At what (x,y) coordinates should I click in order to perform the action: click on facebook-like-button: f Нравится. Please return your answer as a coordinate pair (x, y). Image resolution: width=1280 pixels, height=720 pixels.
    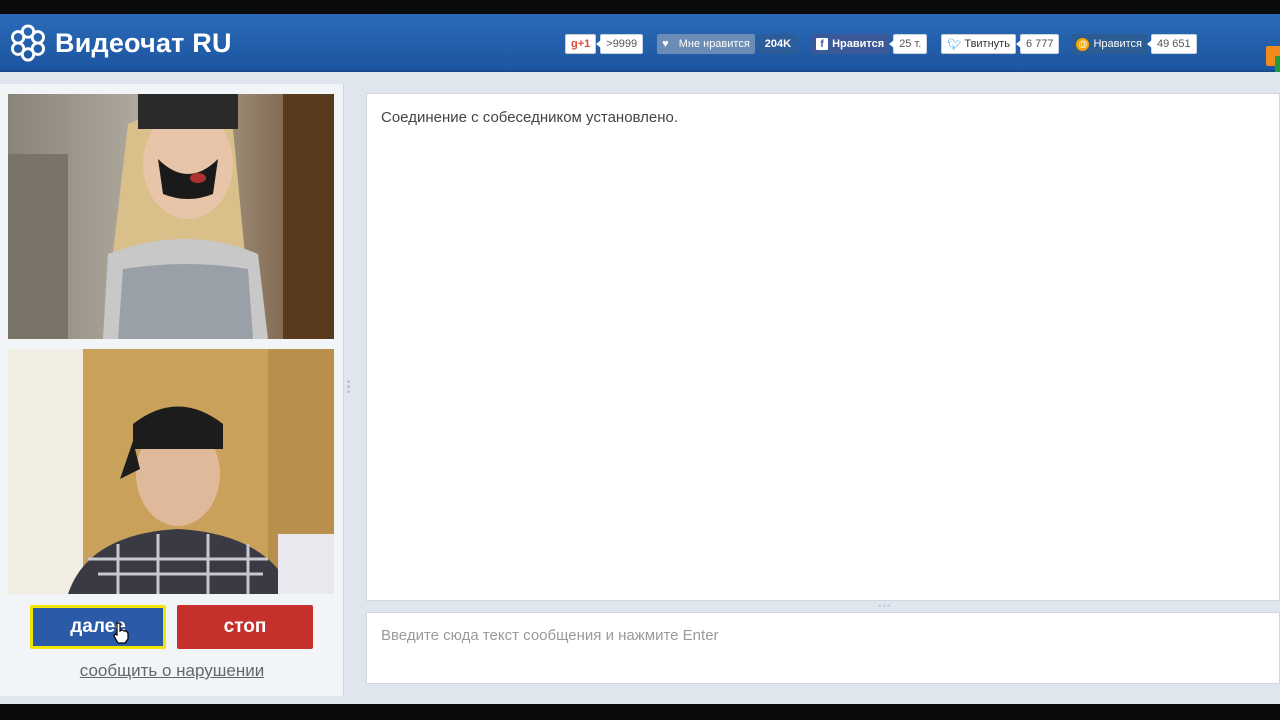
    Looking at the image, I should click on (850, 44).